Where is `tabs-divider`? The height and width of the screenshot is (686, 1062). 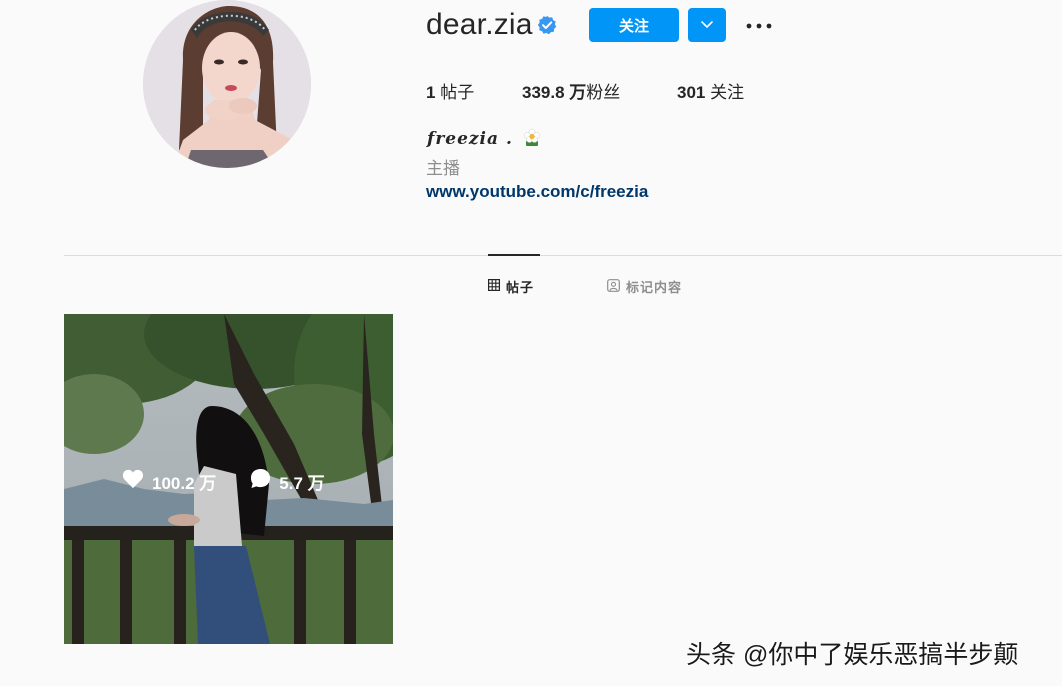 tabs-divider is located at coordinates (563, 255).